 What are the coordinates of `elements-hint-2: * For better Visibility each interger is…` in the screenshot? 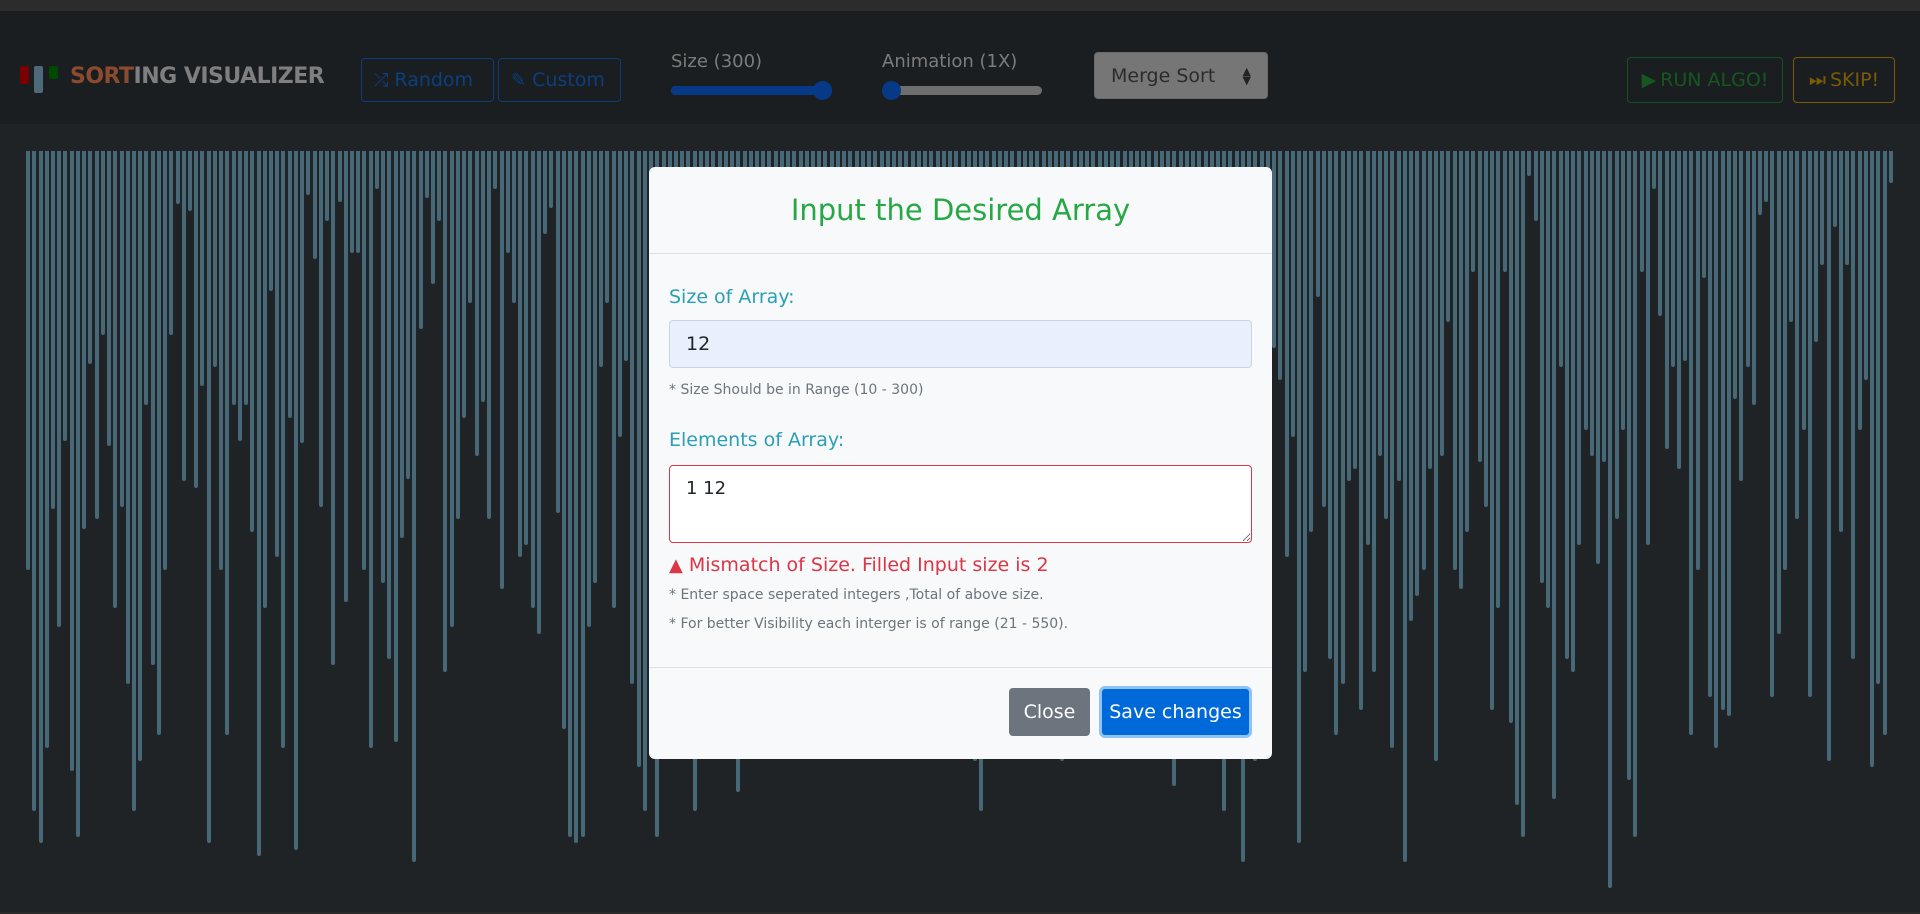 It's located at (869, 624).